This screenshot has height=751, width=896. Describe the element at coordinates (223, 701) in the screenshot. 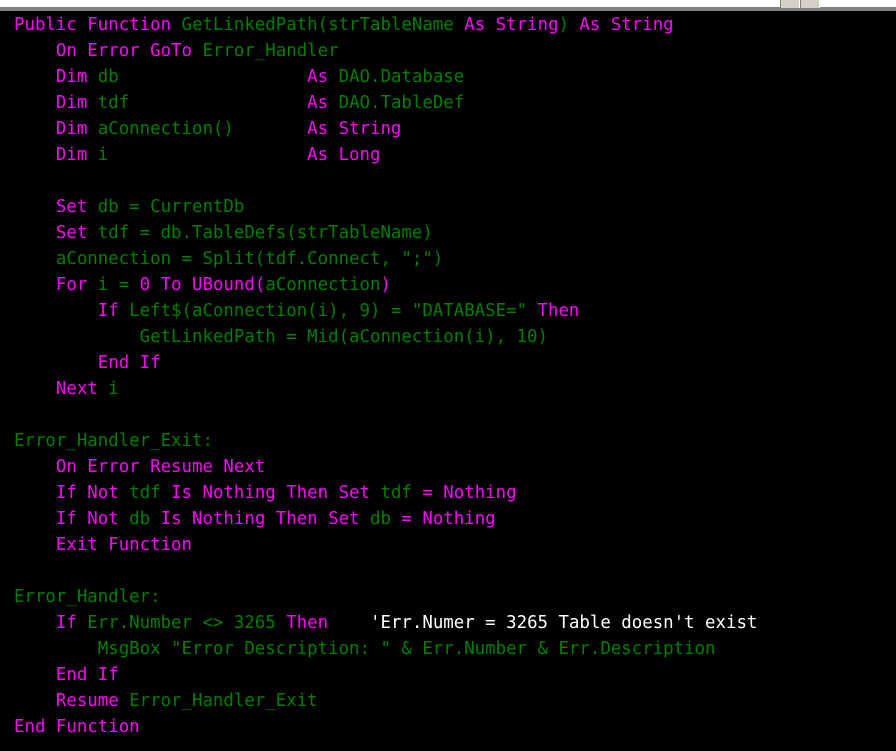

I see `code-token-id: Error_Handler_Exit` at that location.